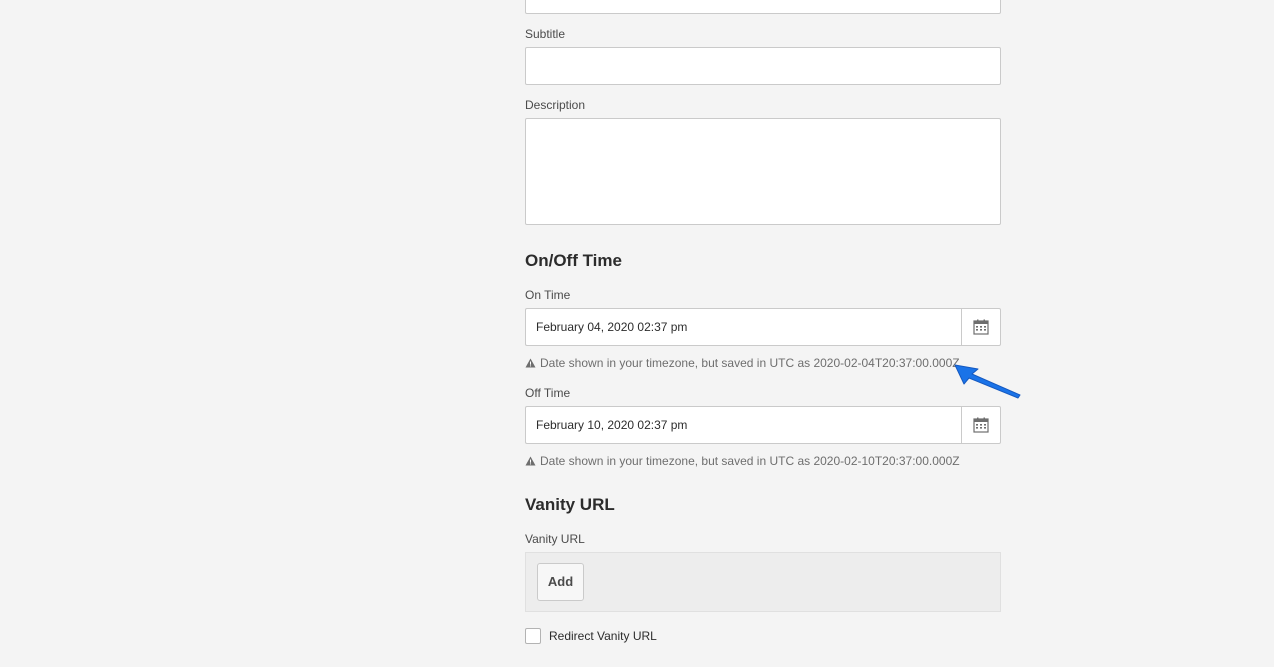 This screenshot has width=1274, height=667. What do you see at coordinates (763, 7) in the screenshot?
I see `title-input` at bounding box center [763, 7].